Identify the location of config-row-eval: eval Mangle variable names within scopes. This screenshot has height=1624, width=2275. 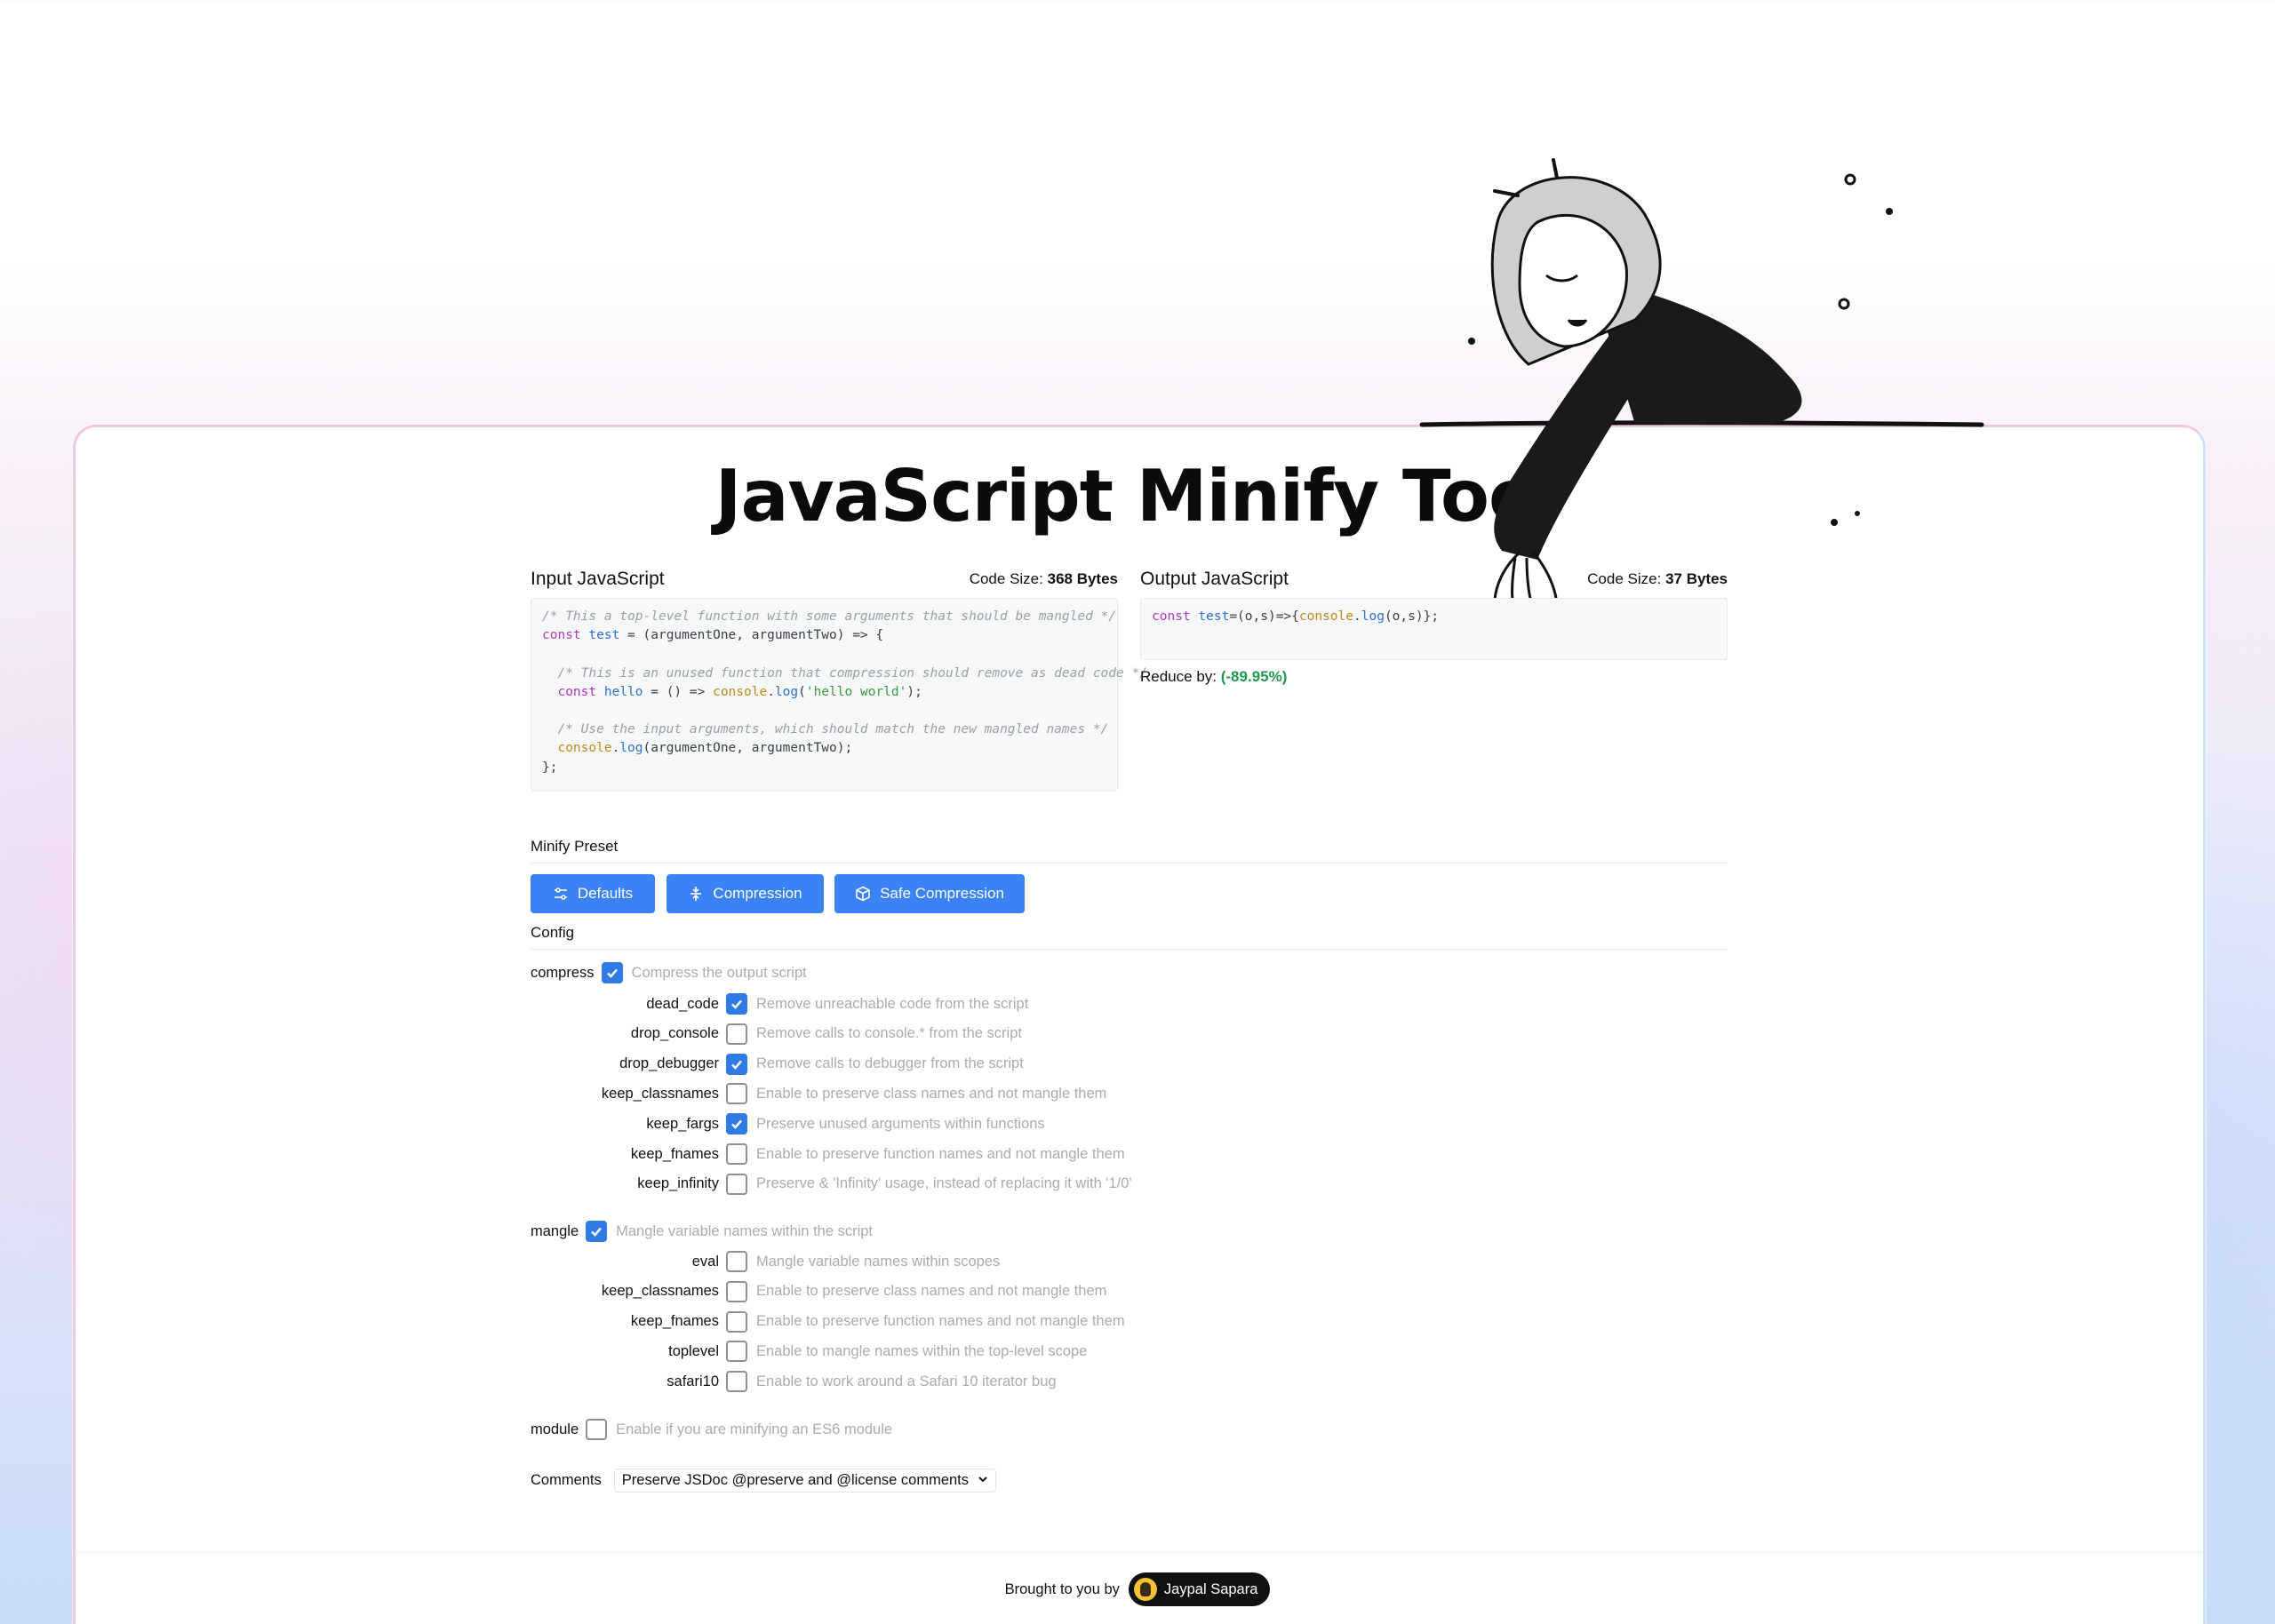
(761, 1261).